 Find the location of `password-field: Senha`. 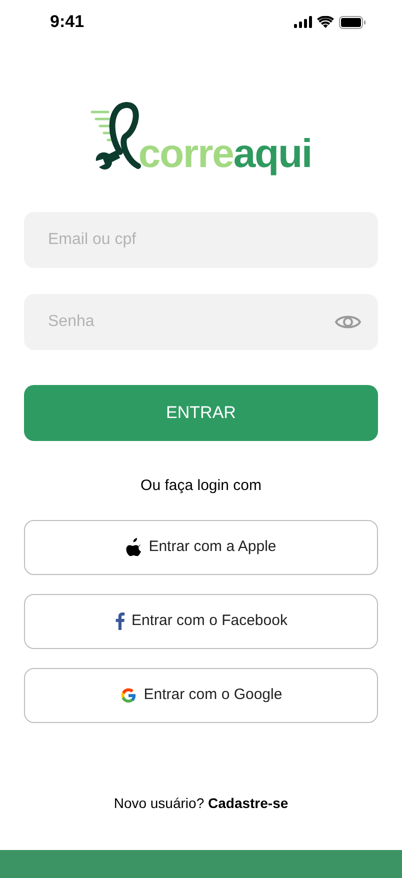

password-field: Senha is located at coordinates (201, 322).